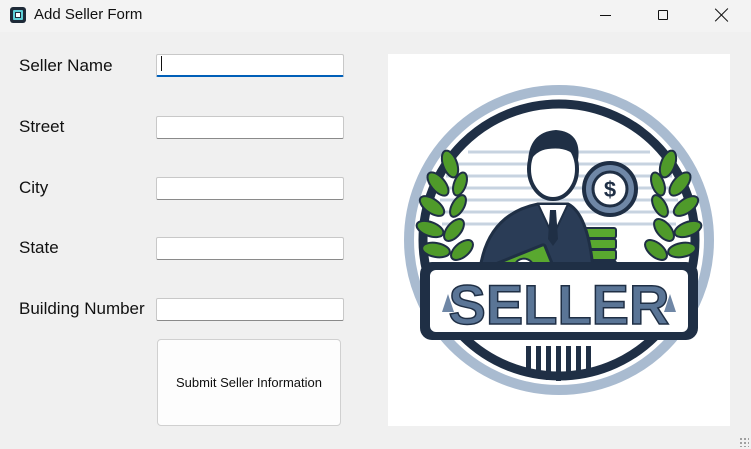  I want to click on close-button, so click(722, 15).